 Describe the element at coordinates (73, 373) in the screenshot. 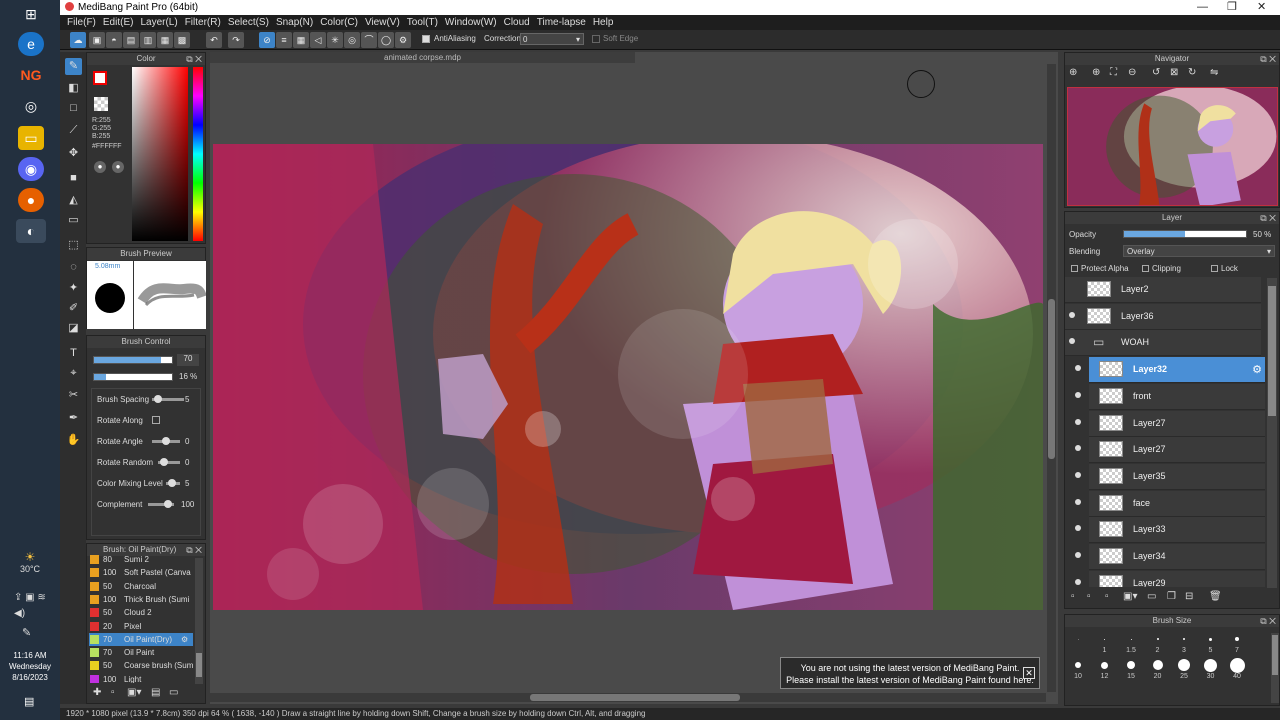

I see `operation-tool-icon: ⌖` at that location.